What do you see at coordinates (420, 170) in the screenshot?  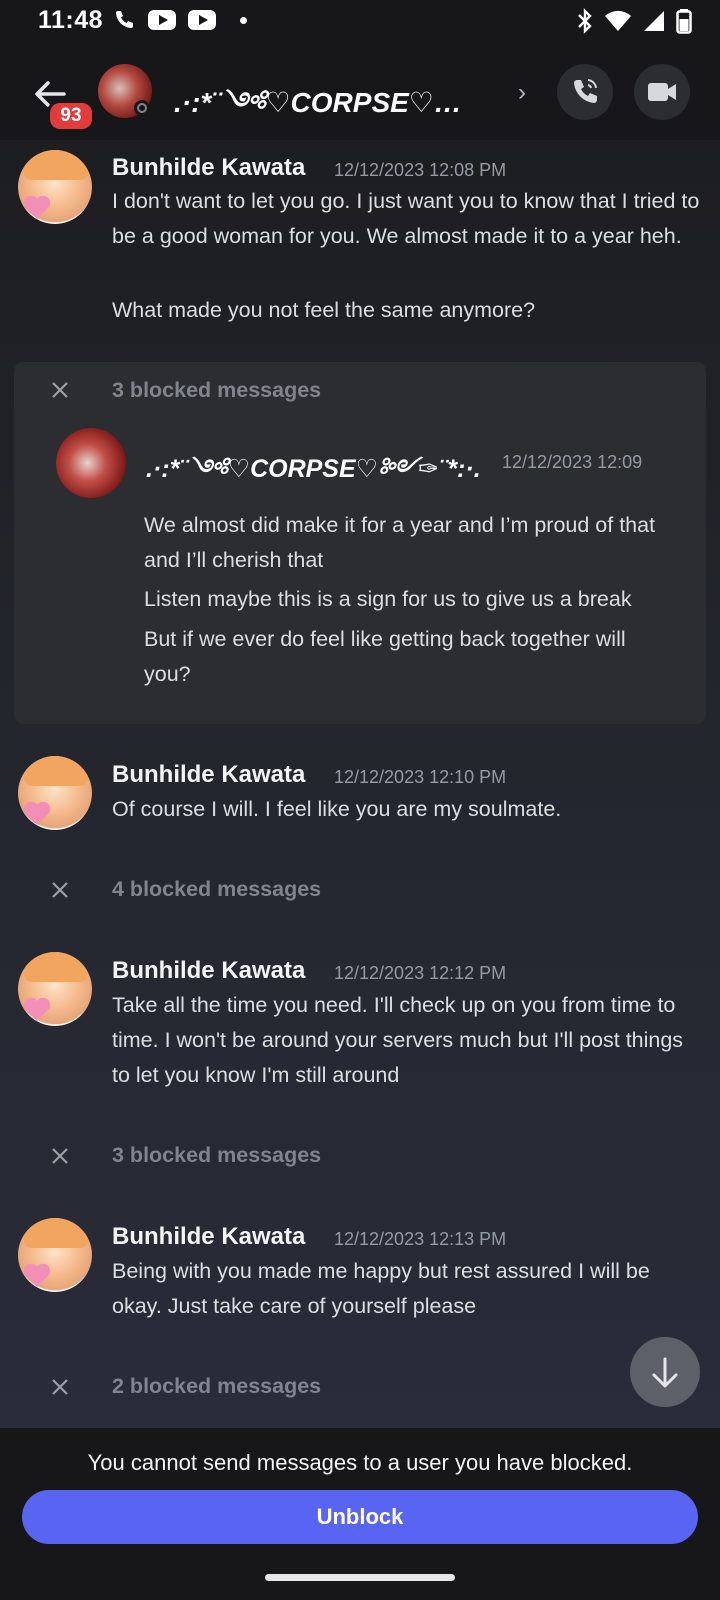 I see `message-timestamp: 12/12/2023 12:08 PM` at bounding box center [420, 170].